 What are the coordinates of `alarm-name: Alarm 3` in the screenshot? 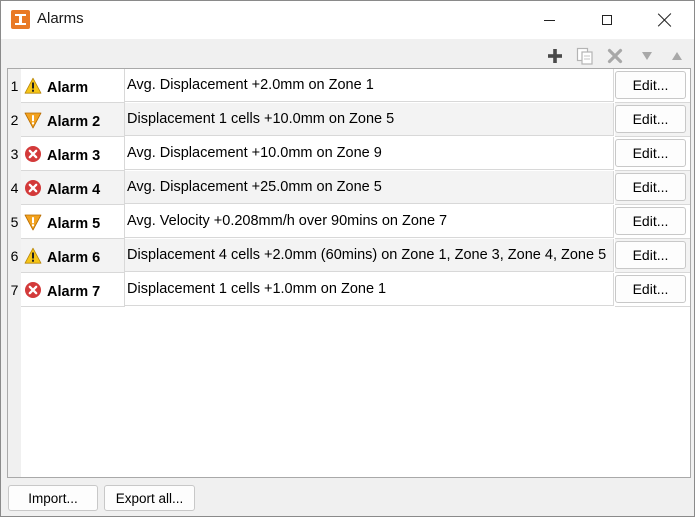 It's located at (74, 155).